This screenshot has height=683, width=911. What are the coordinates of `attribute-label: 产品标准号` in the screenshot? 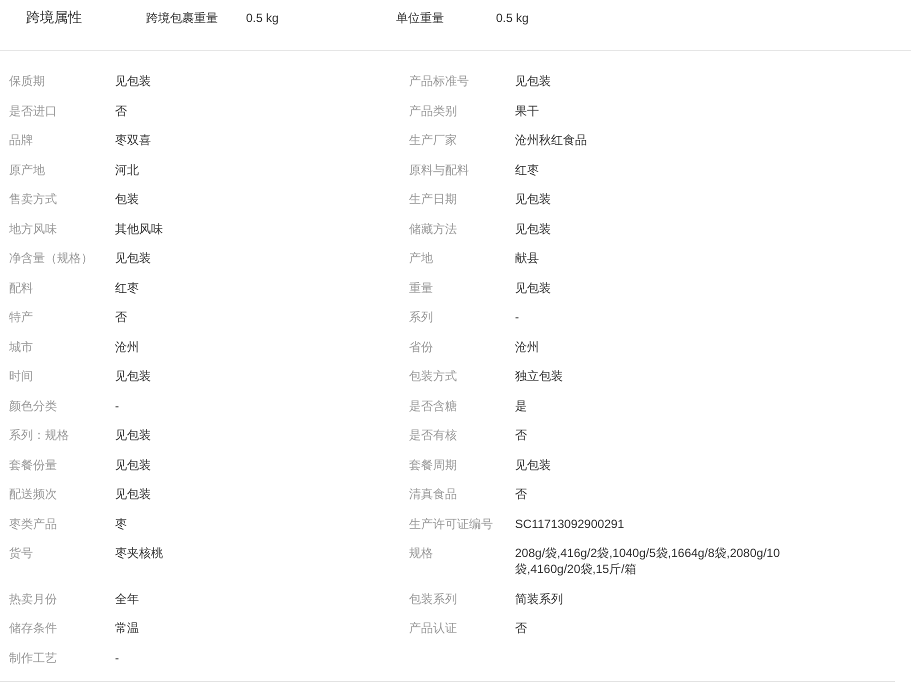 It's located at (439, 81).